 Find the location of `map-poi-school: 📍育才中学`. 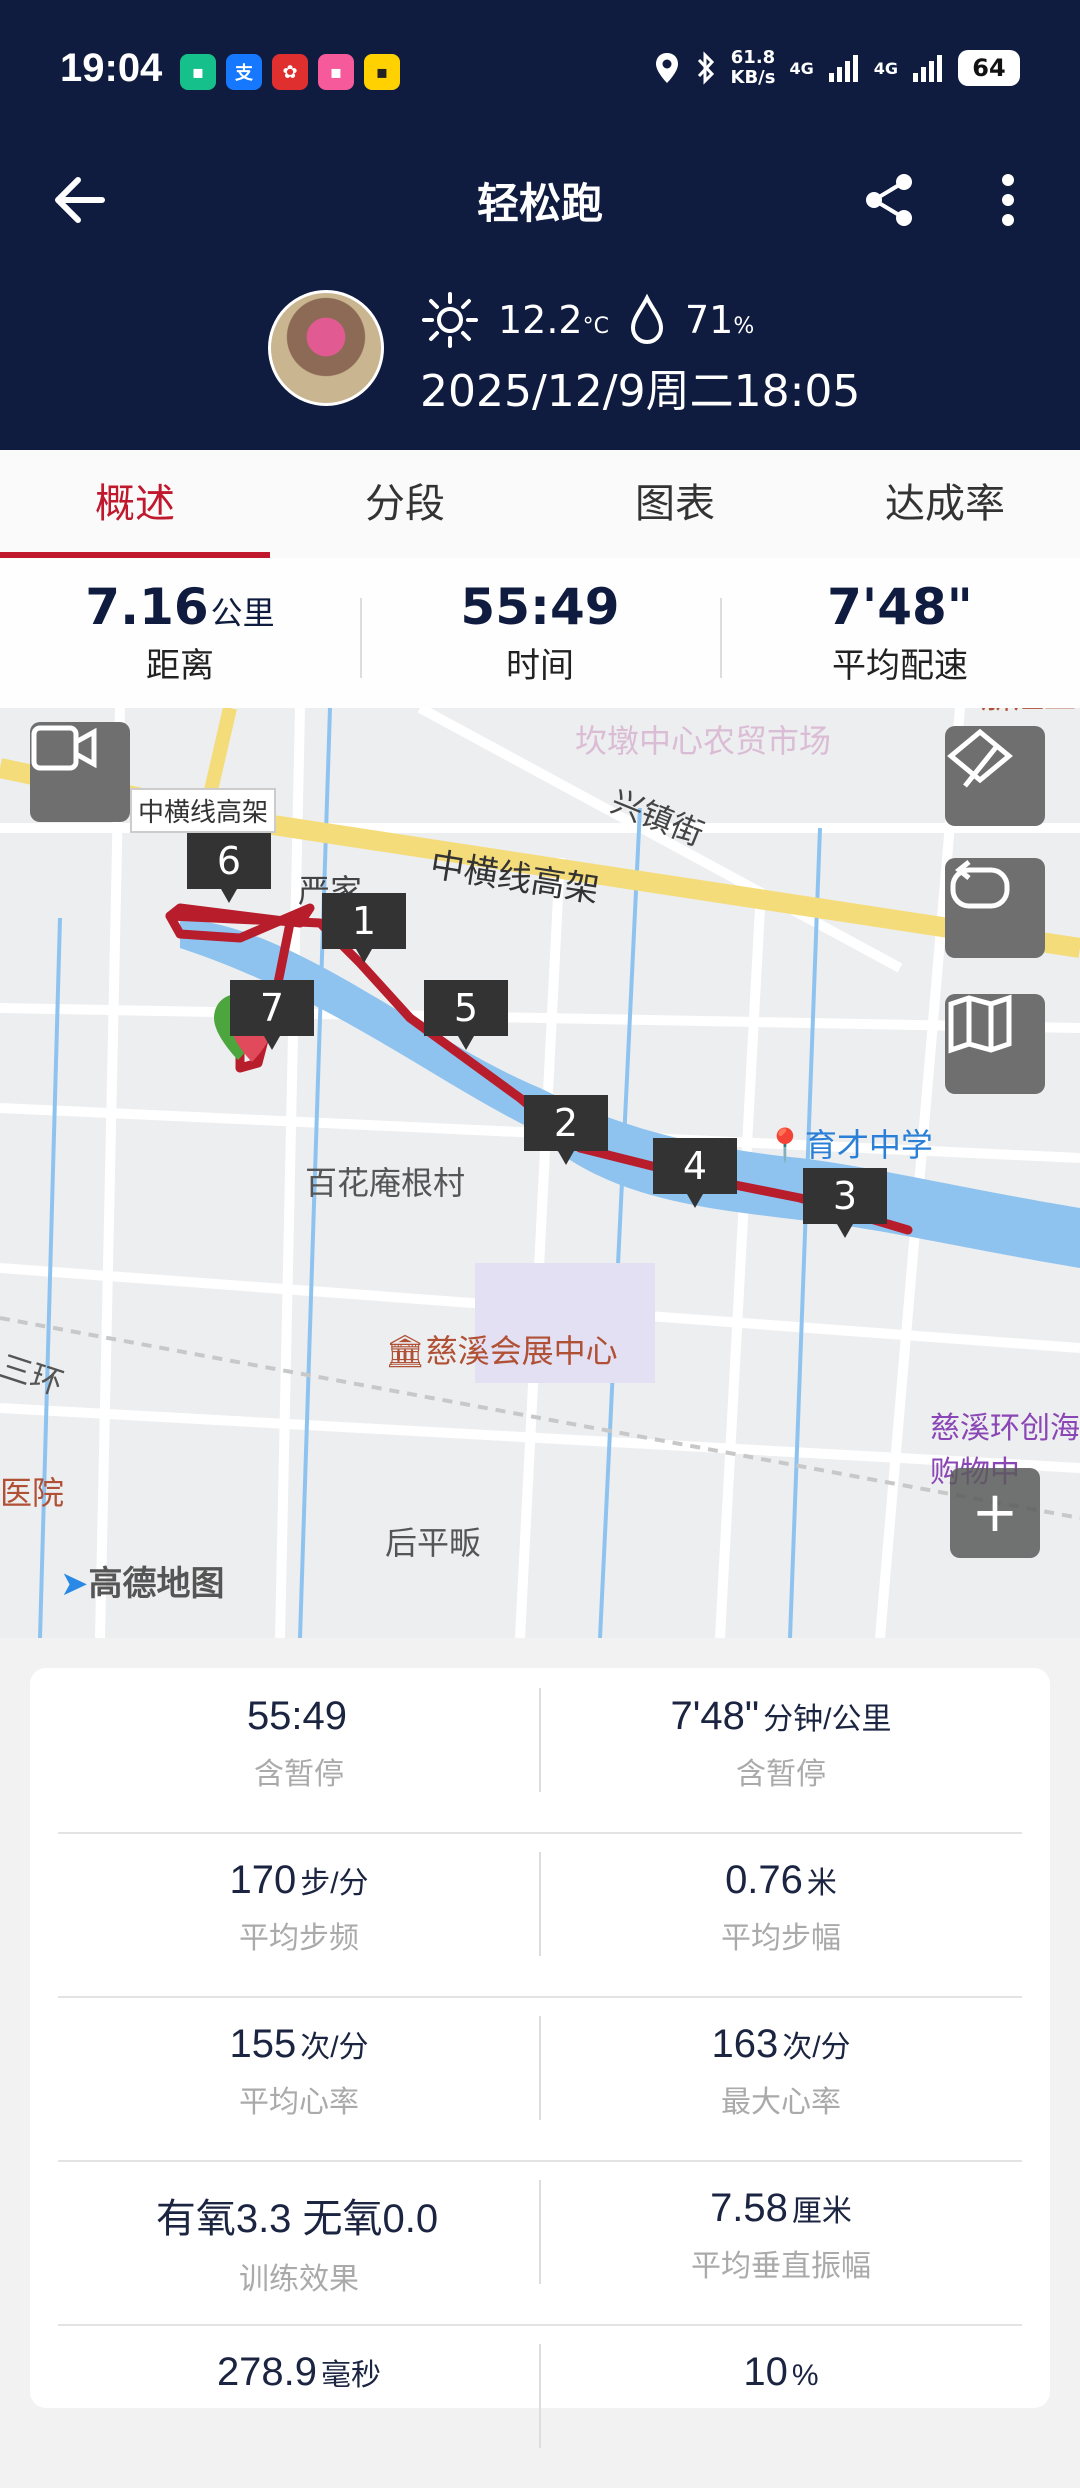

map-poi-school: 📍育才中学 is located at coordinates (849, 1143).